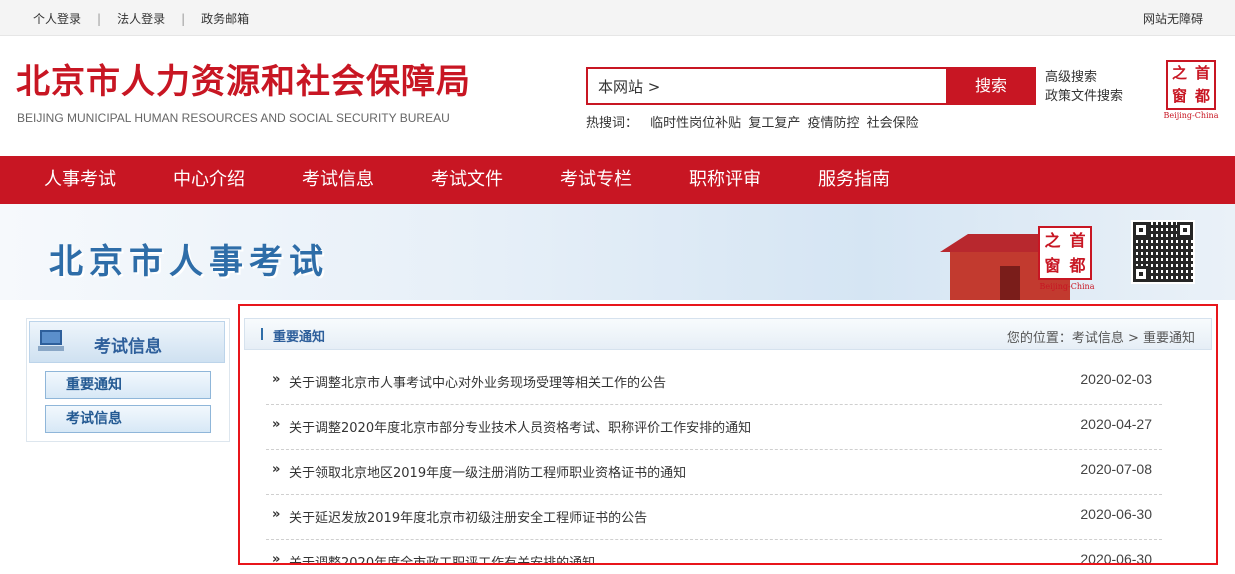  Describe the element at coordinates (80, 180) in the screenshot. I see `nav-item-exam: 人事考试` at that location.